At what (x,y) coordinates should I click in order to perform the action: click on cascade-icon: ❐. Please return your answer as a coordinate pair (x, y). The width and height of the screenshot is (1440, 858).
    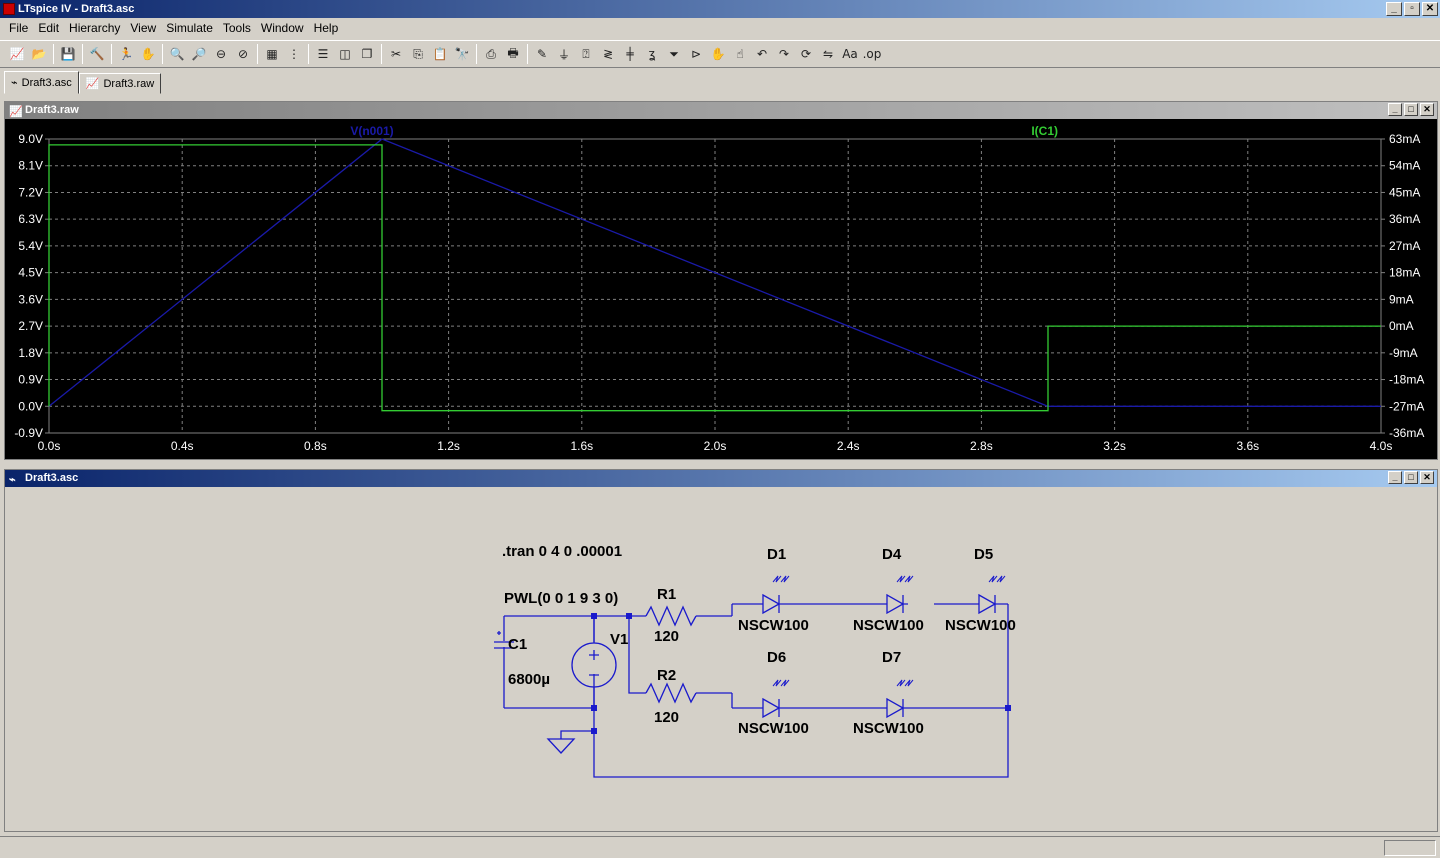
    Looking at the image, I should click on (367, 54).